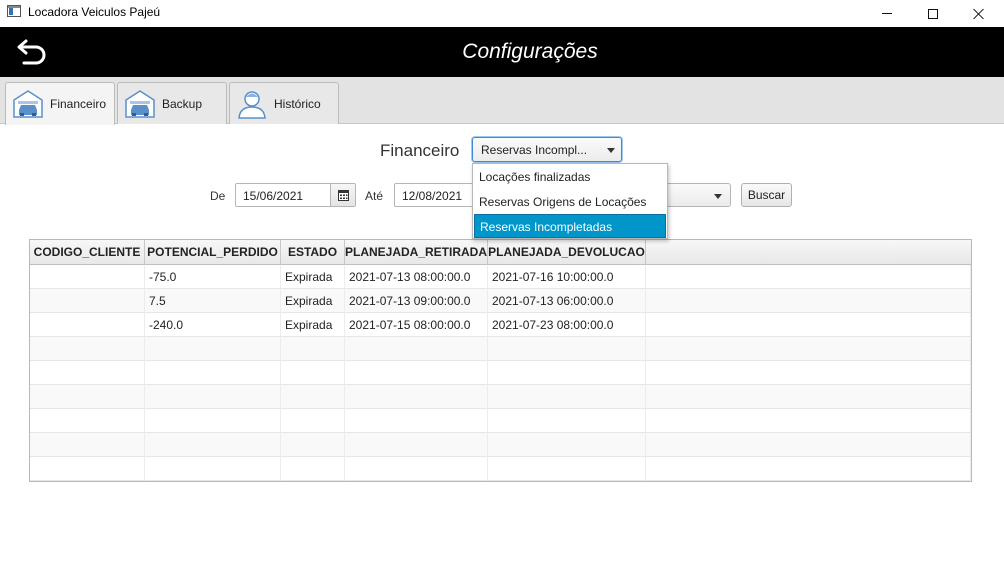  I want to click on tab-historico: Histórico, so click(284, 103).